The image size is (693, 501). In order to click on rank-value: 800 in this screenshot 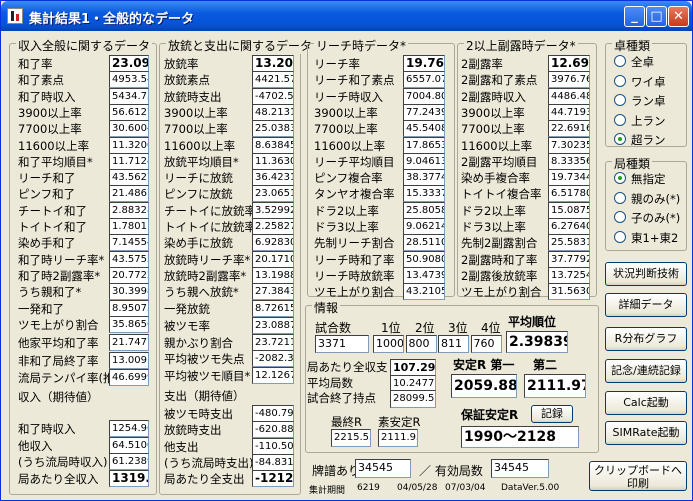, I will do `click(421, 344)`.